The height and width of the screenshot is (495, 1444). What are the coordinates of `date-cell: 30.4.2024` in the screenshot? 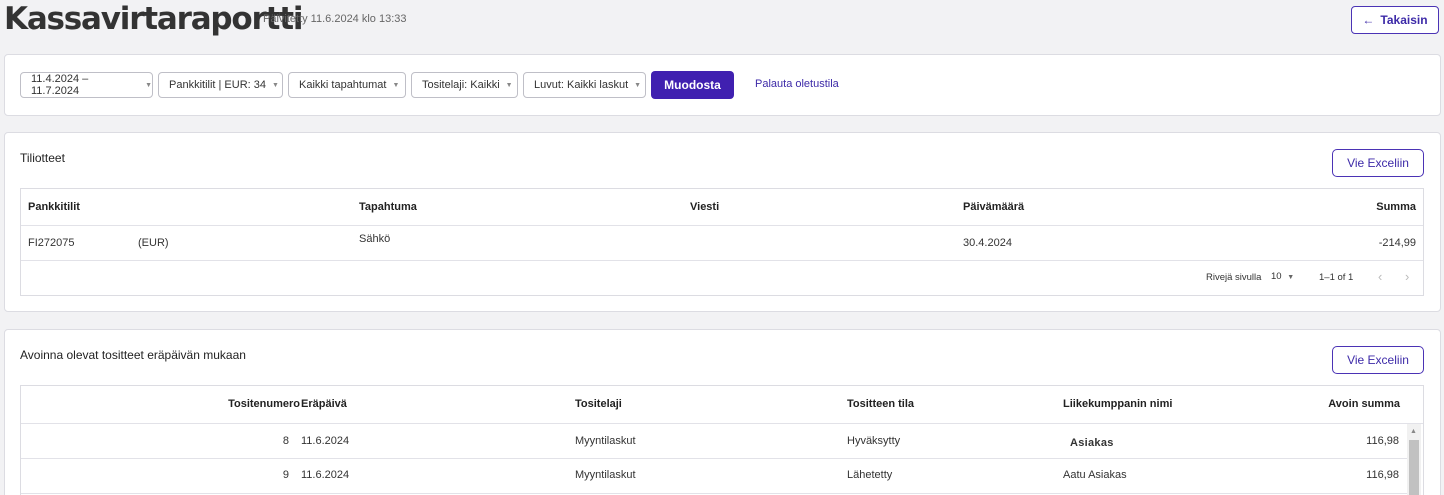 It's located at (987, 243).